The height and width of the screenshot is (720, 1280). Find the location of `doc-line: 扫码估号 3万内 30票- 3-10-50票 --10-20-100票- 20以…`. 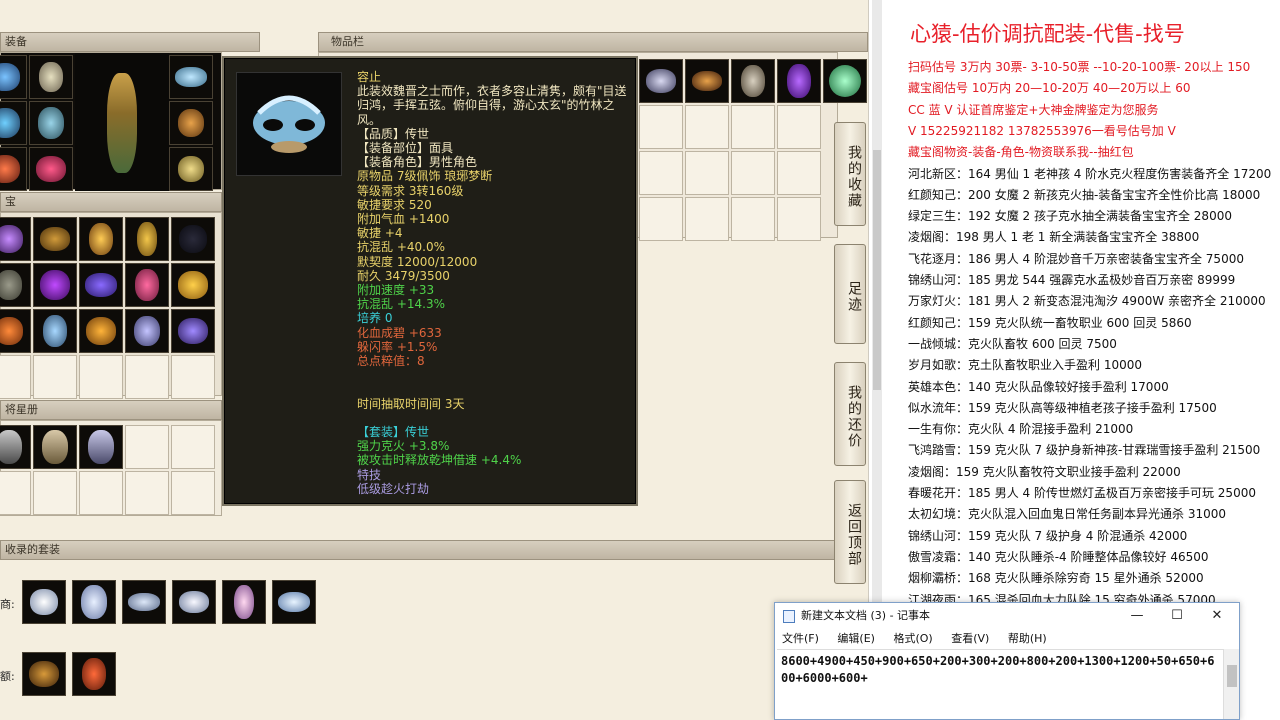

doc-line: 扫码估号 3万内 30票- 3-10-50票 --10-20-100票- 20以… is located at coordinates (1079, 67).